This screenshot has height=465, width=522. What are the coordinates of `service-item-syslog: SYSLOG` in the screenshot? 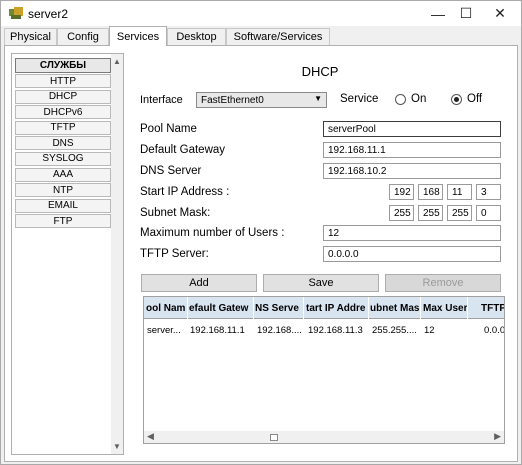 It's located at (63, 158).